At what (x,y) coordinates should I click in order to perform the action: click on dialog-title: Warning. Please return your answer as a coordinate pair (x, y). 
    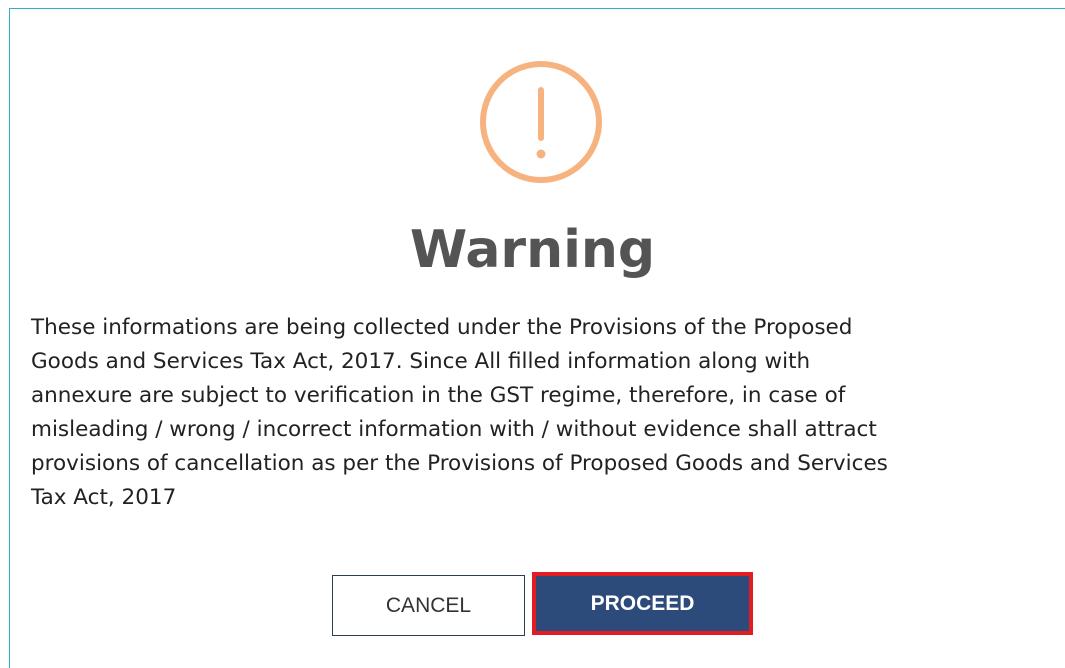
    Looking at the image, I should click on (532, 250).